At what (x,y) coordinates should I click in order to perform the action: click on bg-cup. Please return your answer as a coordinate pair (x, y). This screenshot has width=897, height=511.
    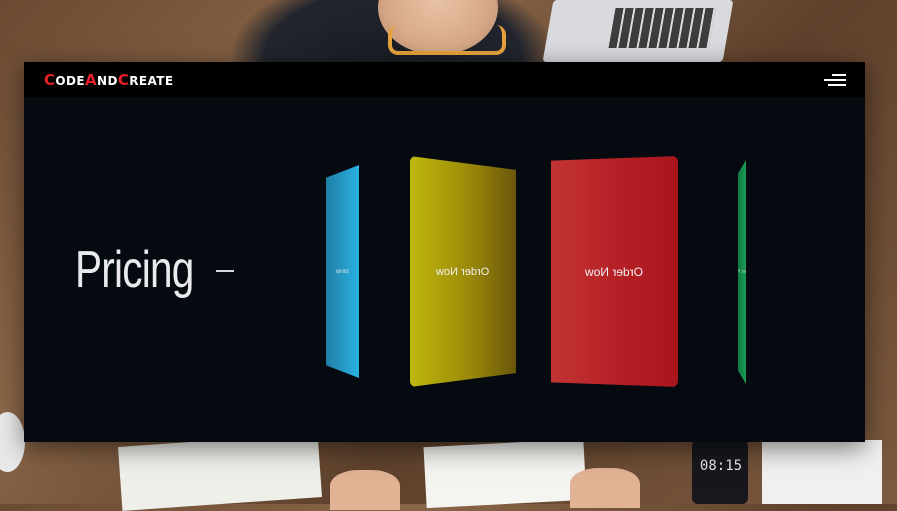
    Looking at the image, I should click on (12, 442).